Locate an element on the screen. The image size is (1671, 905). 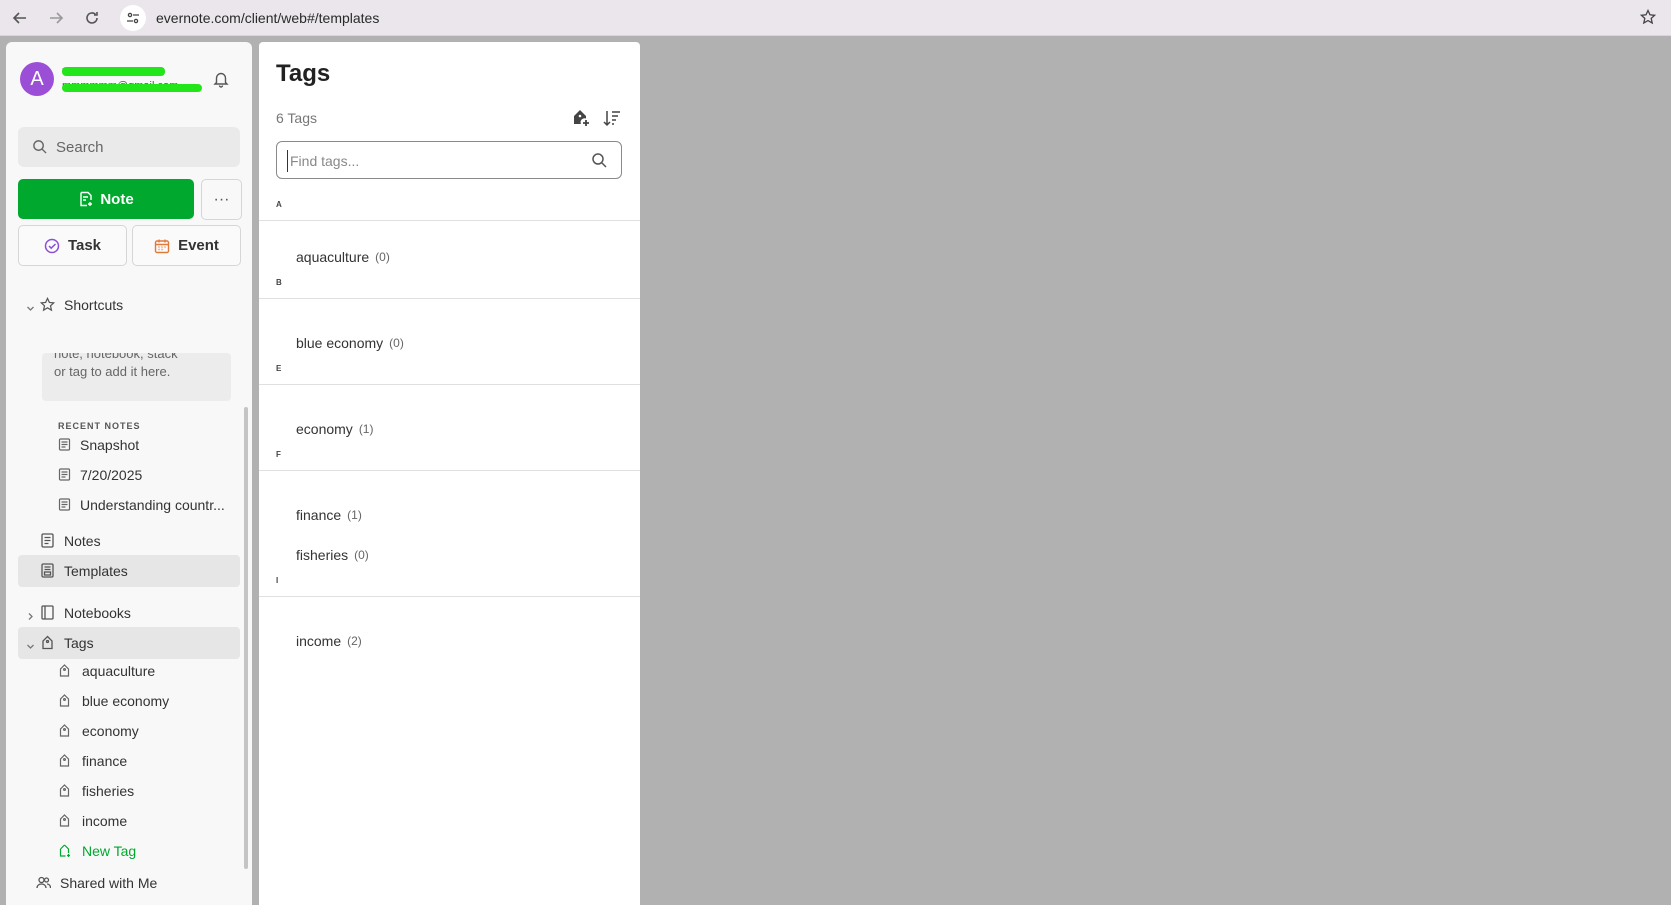
tag-name: income is located at coordinates (319, 641).